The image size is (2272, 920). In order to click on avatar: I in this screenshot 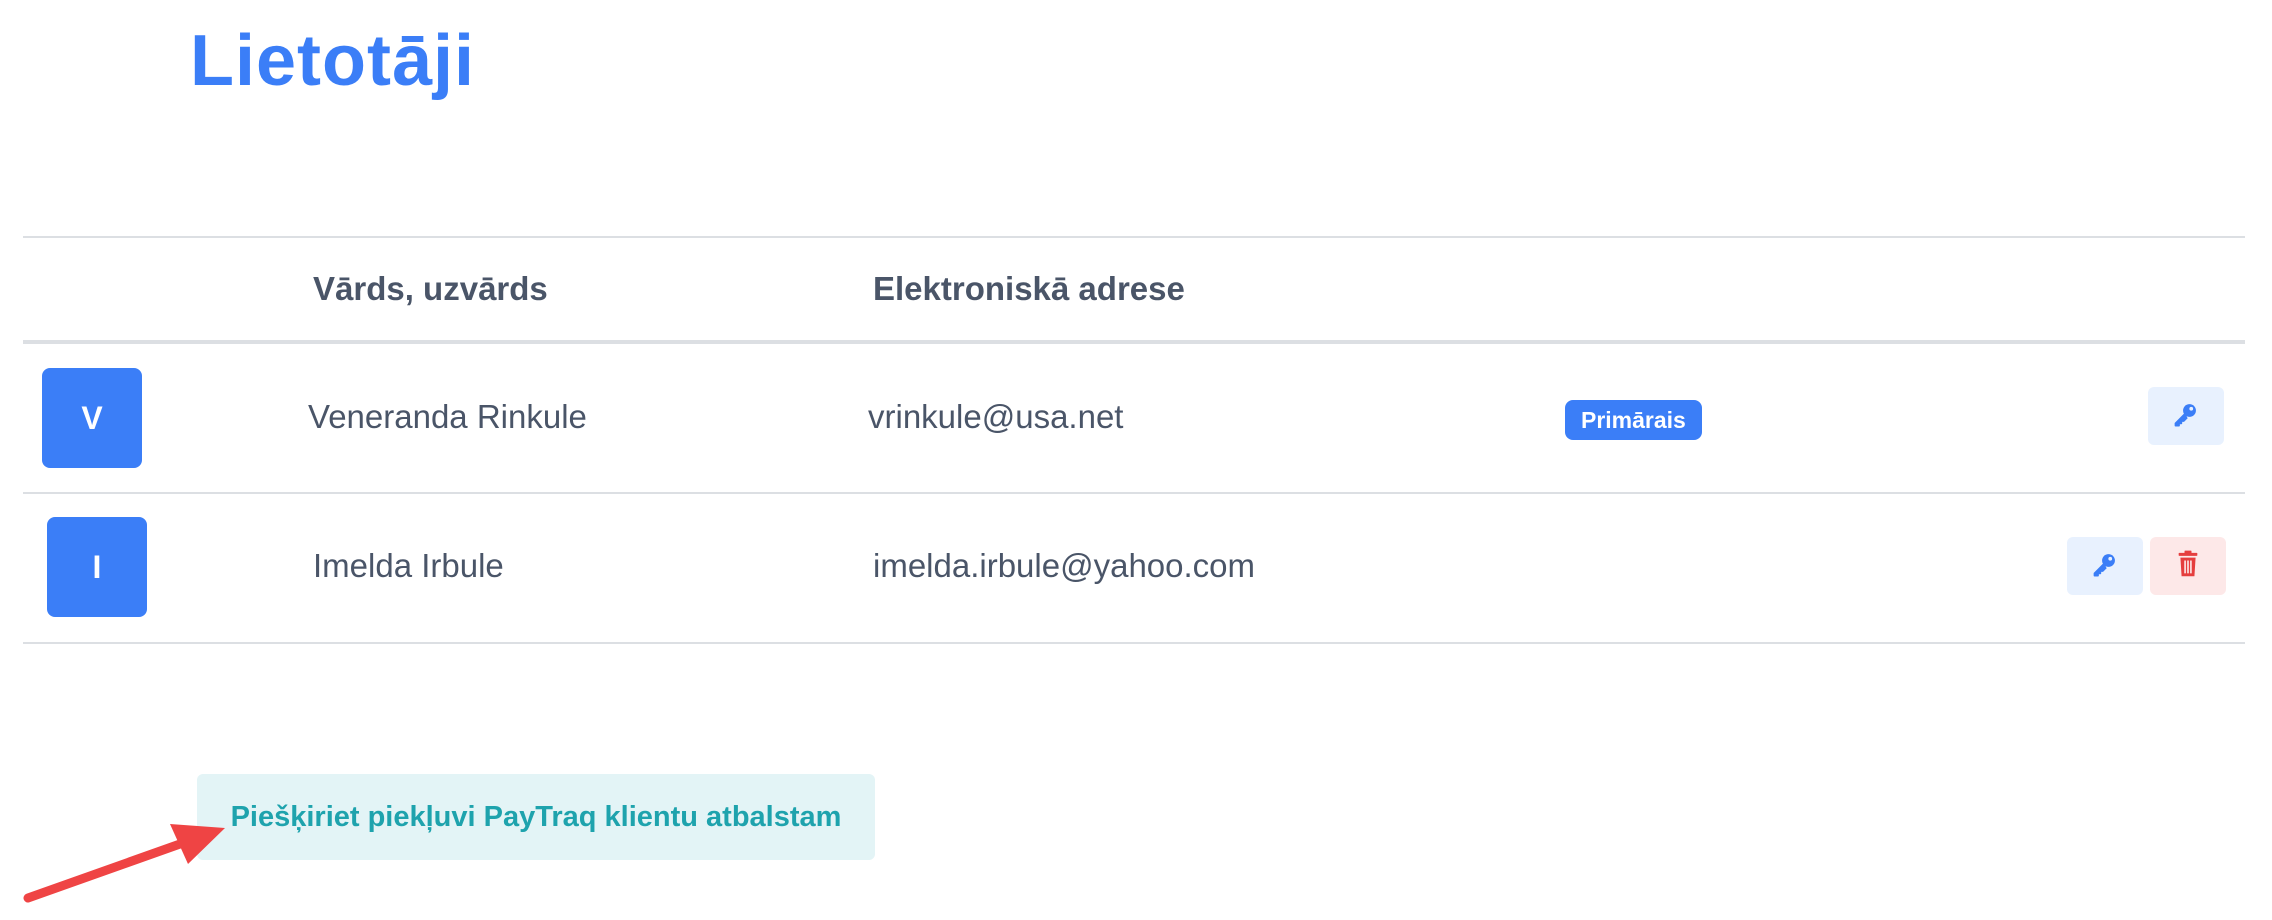, I will do `click(97, 567)`.